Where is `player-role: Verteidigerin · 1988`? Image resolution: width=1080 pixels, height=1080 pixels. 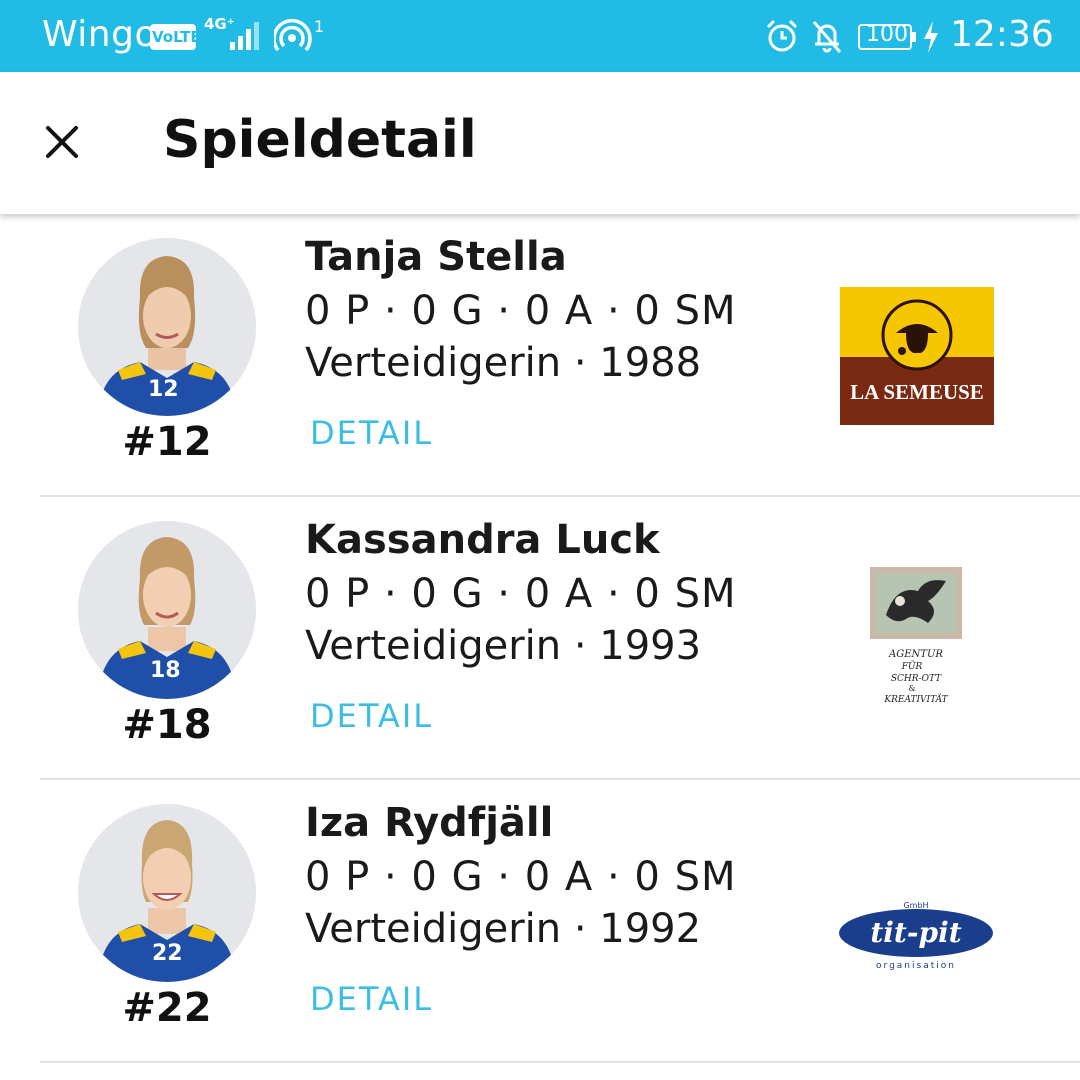 player-role: Verteidigerin · 1988 is located at coordinates (503, 363).